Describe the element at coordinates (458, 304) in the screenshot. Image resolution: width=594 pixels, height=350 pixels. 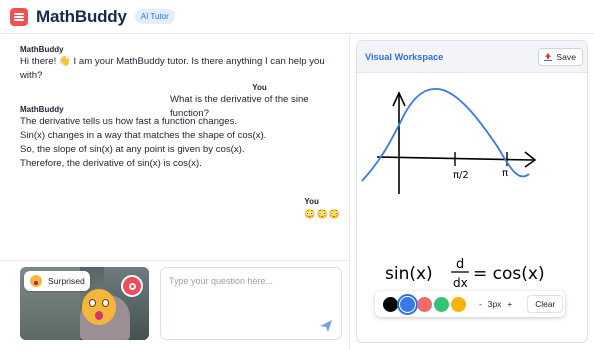
I see `color-swatch-yellow` at that location.